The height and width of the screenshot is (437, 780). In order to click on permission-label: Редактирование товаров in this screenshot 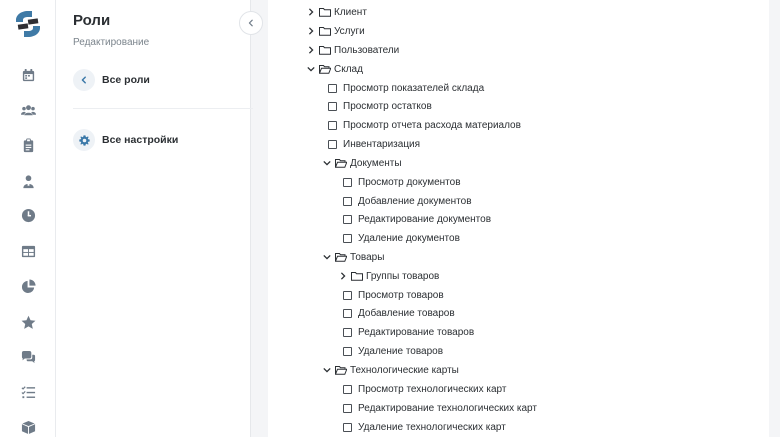, I will do `click(416, 332)`.